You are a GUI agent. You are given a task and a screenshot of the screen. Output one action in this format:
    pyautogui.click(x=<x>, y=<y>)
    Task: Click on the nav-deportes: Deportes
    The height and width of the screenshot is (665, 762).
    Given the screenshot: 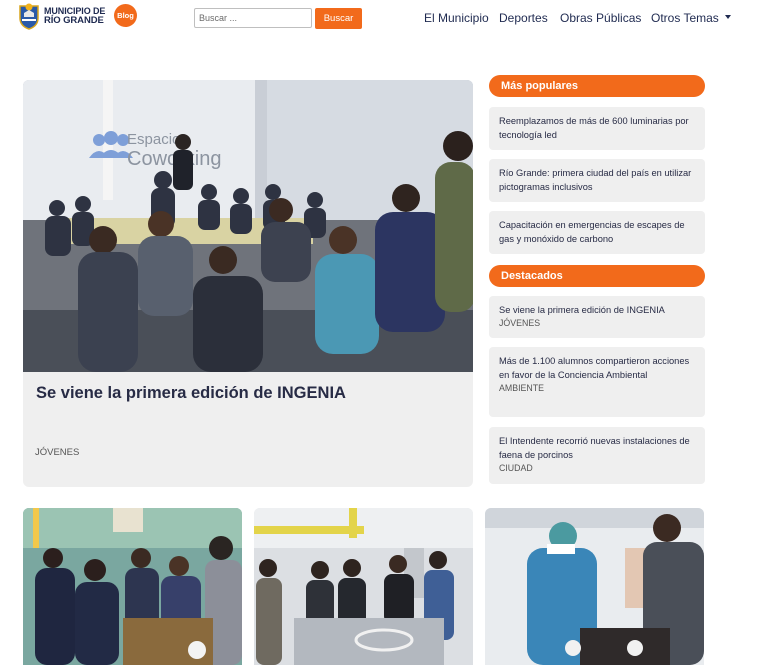 What is the action you would take?
    pyautogui.click(x=523, y=18)
    